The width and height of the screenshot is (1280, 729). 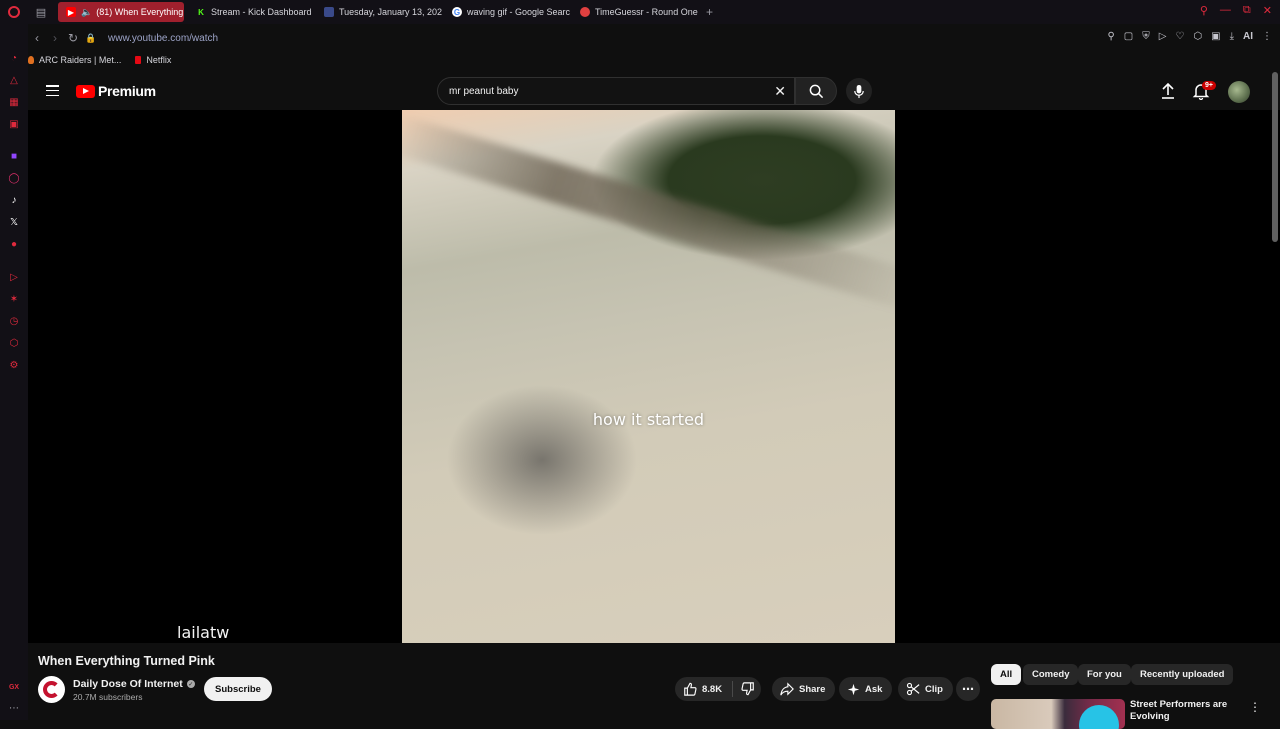 I want to click on window-controls: ⚲ — ⧉ ✕, so click(x=1236, y=10).